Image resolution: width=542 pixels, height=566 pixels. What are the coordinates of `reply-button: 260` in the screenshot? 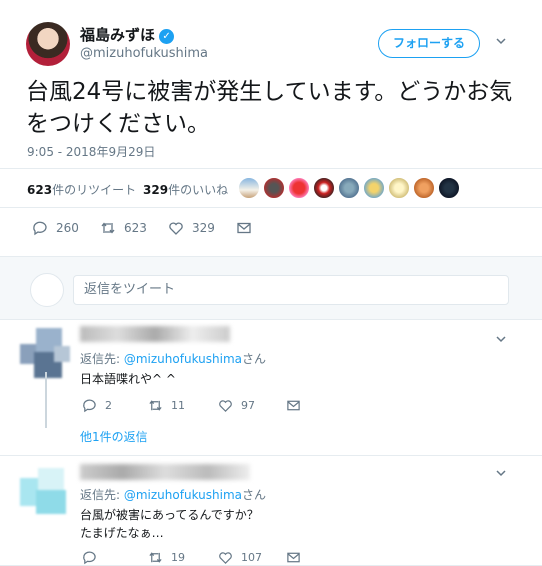 It's located at (55, 228).